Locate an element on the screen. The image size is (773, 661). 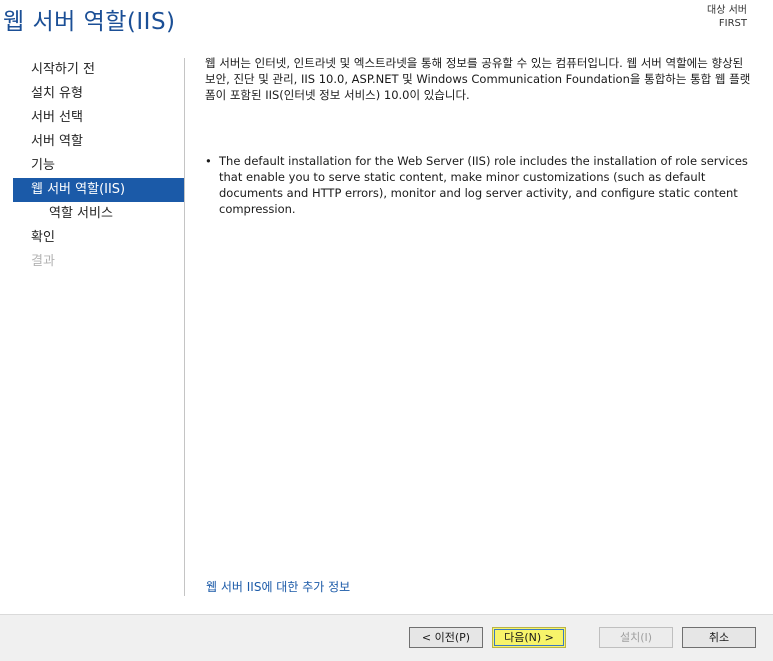
destination-server-info: 대상 서버 FIRST is located at coordinates (727, 17).